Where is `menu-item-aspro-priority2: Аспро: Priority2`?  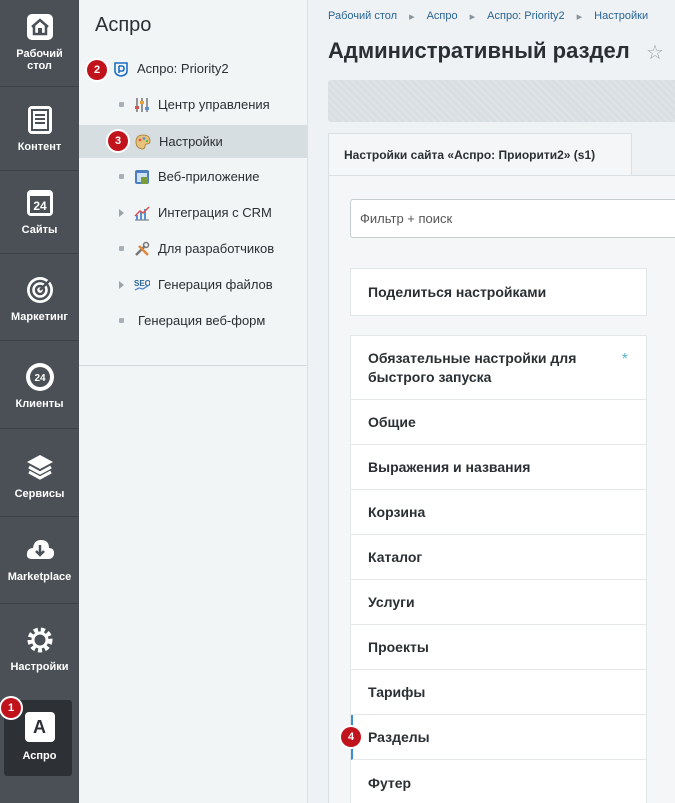
menu-item-aspro-priority2: Аспро: Priority2 is located at coordinates (193, 68).